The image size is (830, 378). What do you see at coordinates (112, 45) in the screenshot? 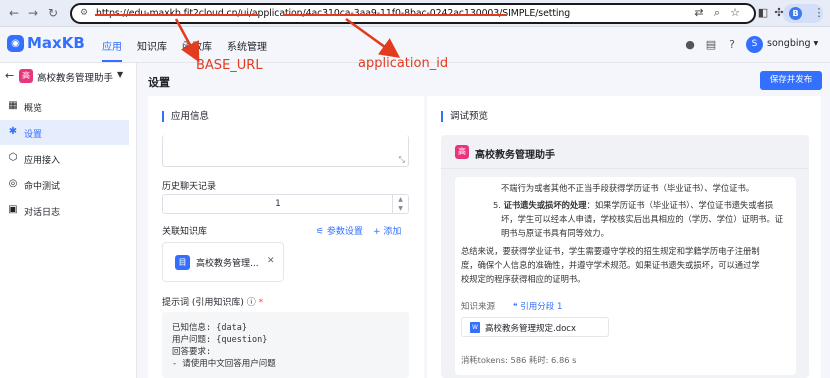
I see `nav-apps: 应用` at bounding box center [112, 45].